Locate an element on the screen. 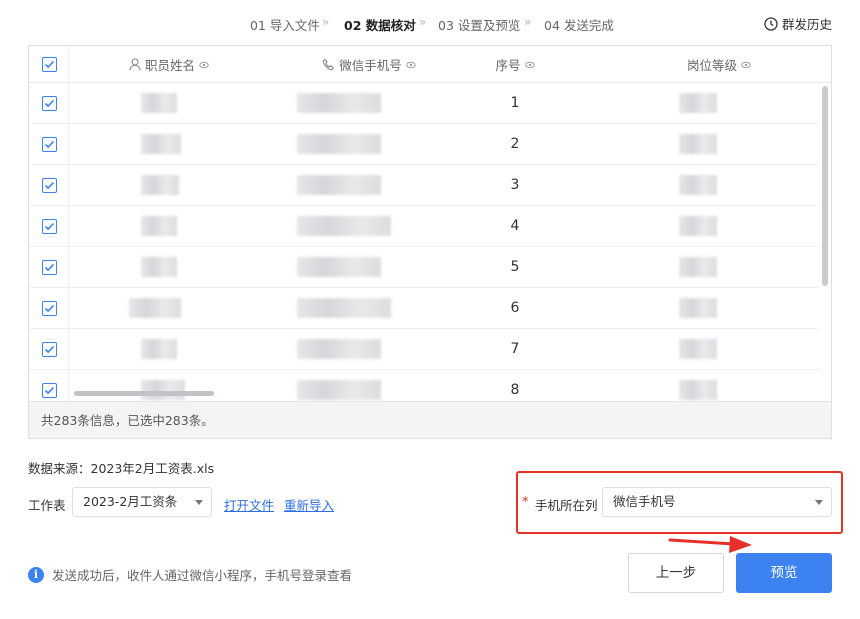  worksheet-label: 工作表 is located at coordinates (47, 505).